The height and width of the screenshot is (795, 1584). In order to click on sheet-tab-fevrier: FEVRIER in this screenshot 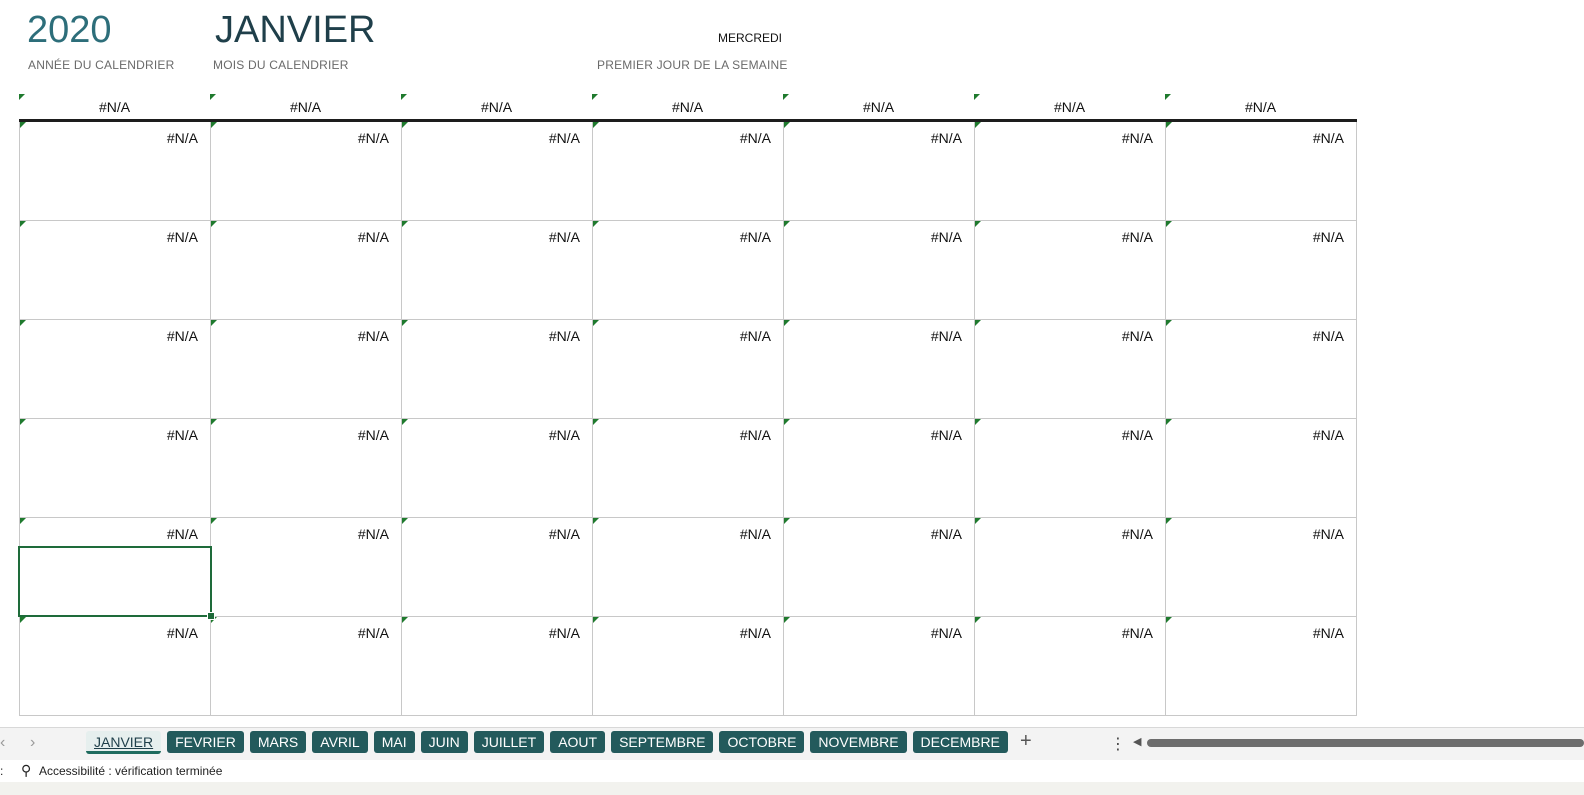, I will do `click(205, 742)`.